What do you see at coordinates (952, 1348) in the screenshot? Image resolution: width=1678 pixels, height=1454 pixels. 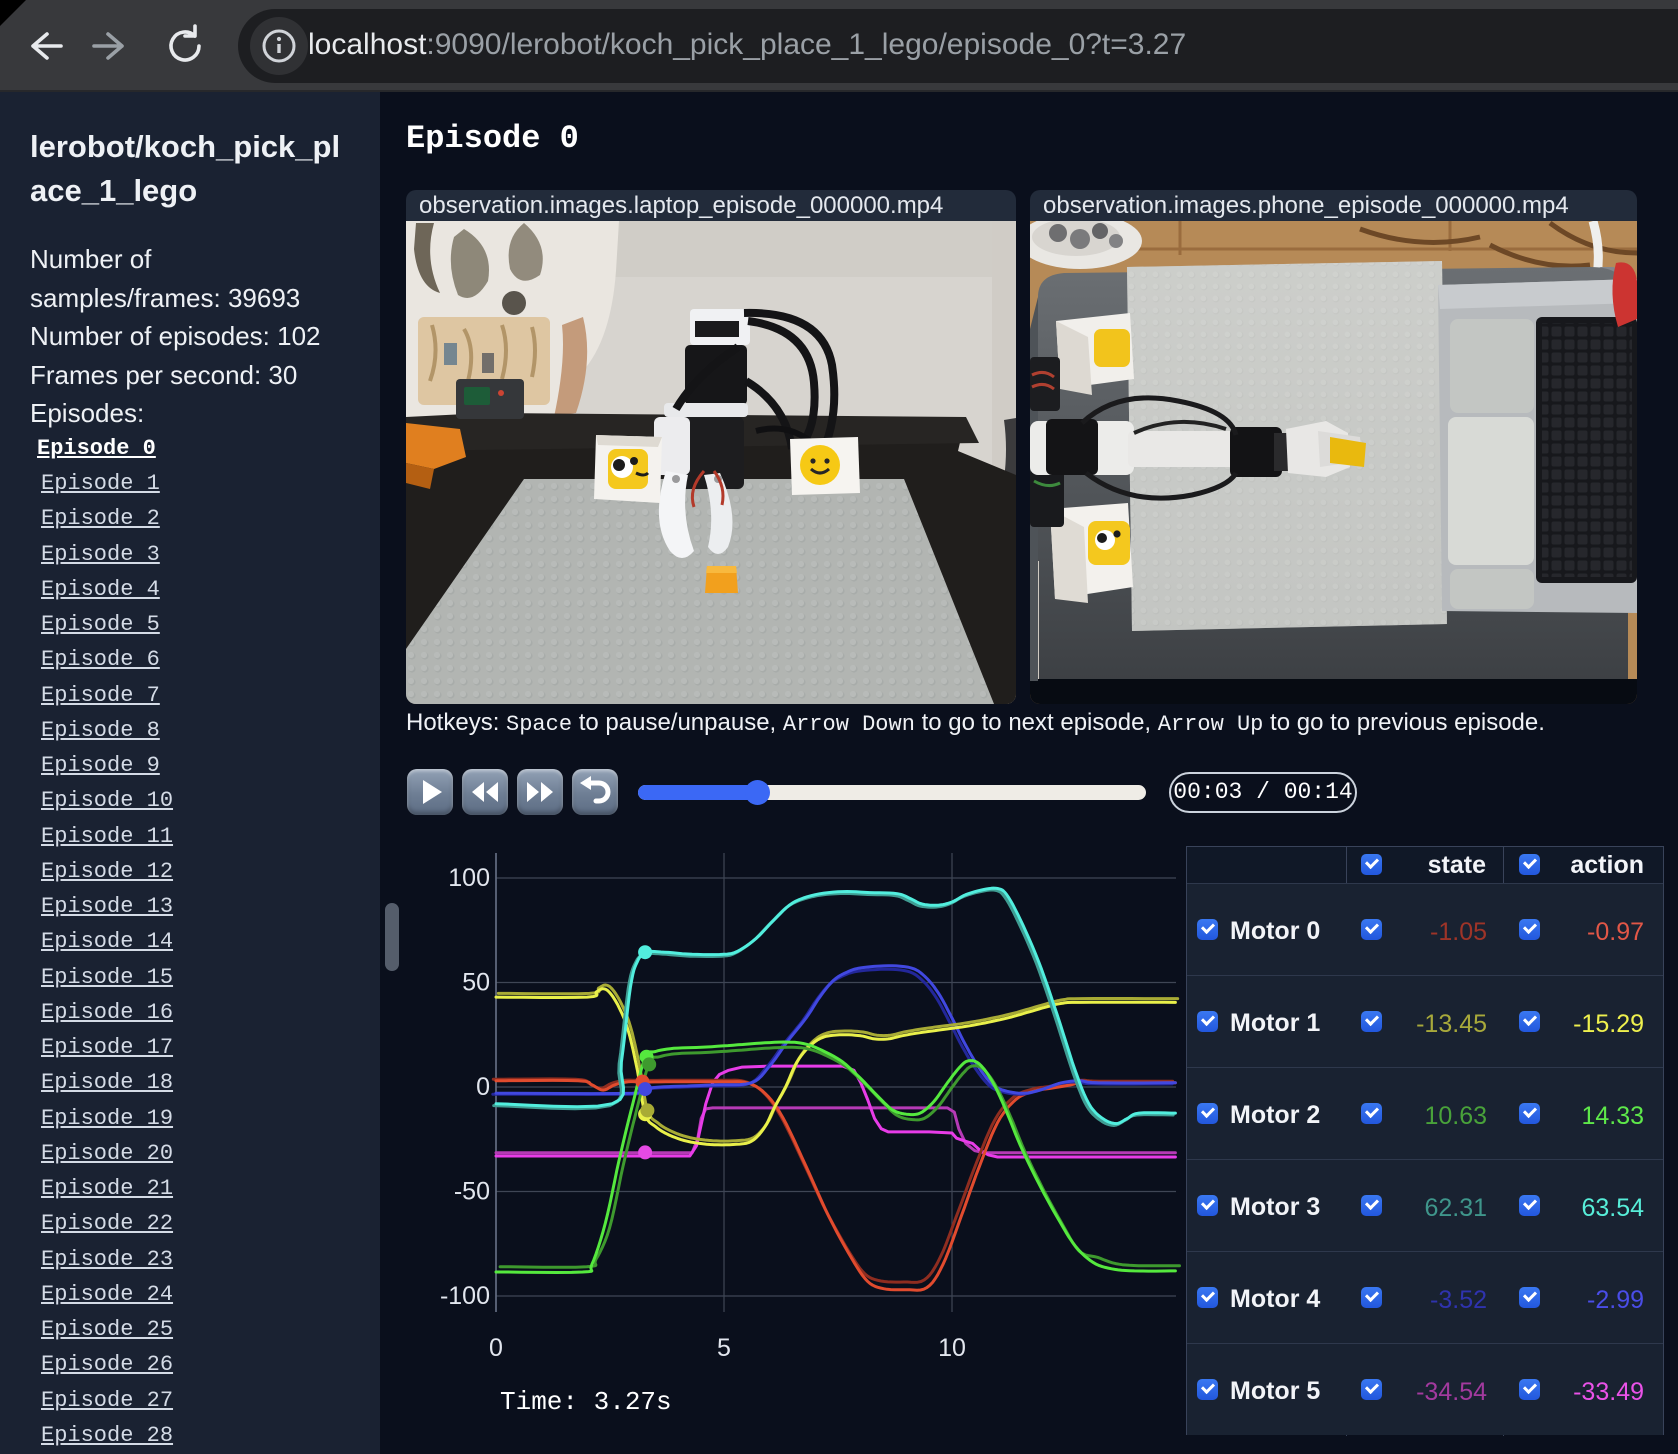 I see `svg-text: 10` at bounding box center [952, 1348].